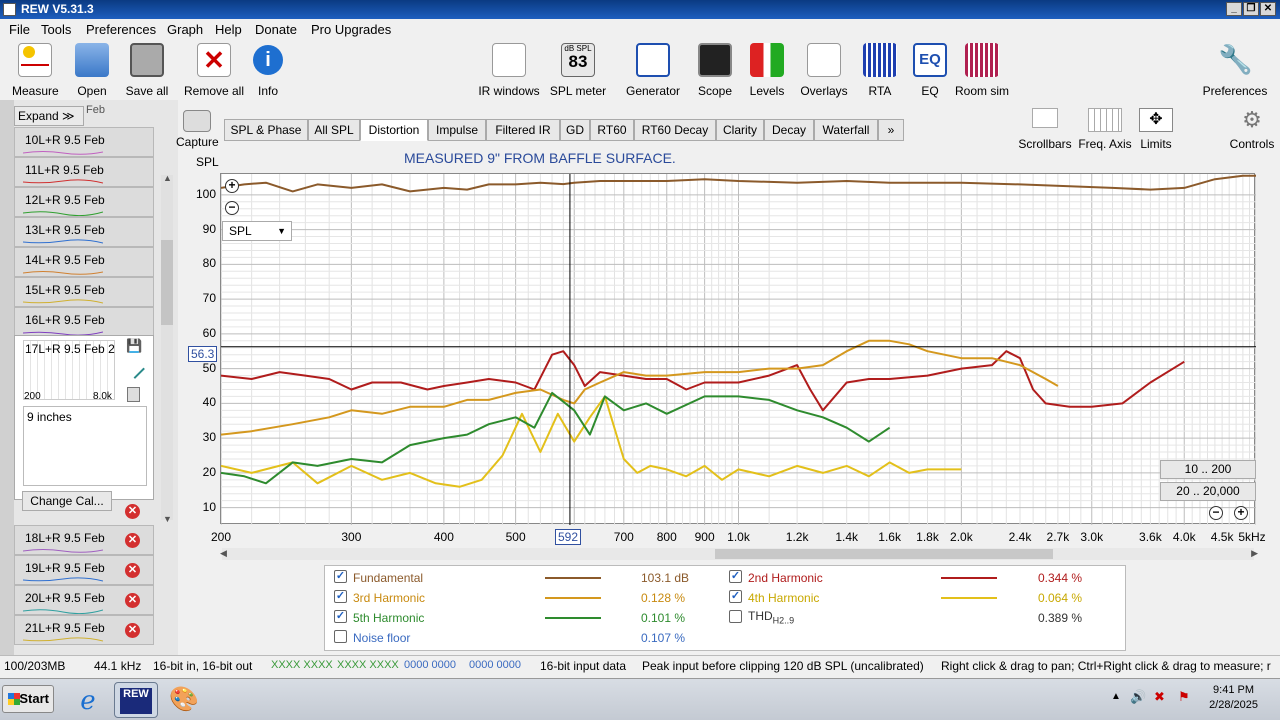 The height and width of the screenshot is (720, 1280). What do you see at coordinates (19, 29) in the screenshot?
I see `menu-file: File` at bounding box center [19, 29].